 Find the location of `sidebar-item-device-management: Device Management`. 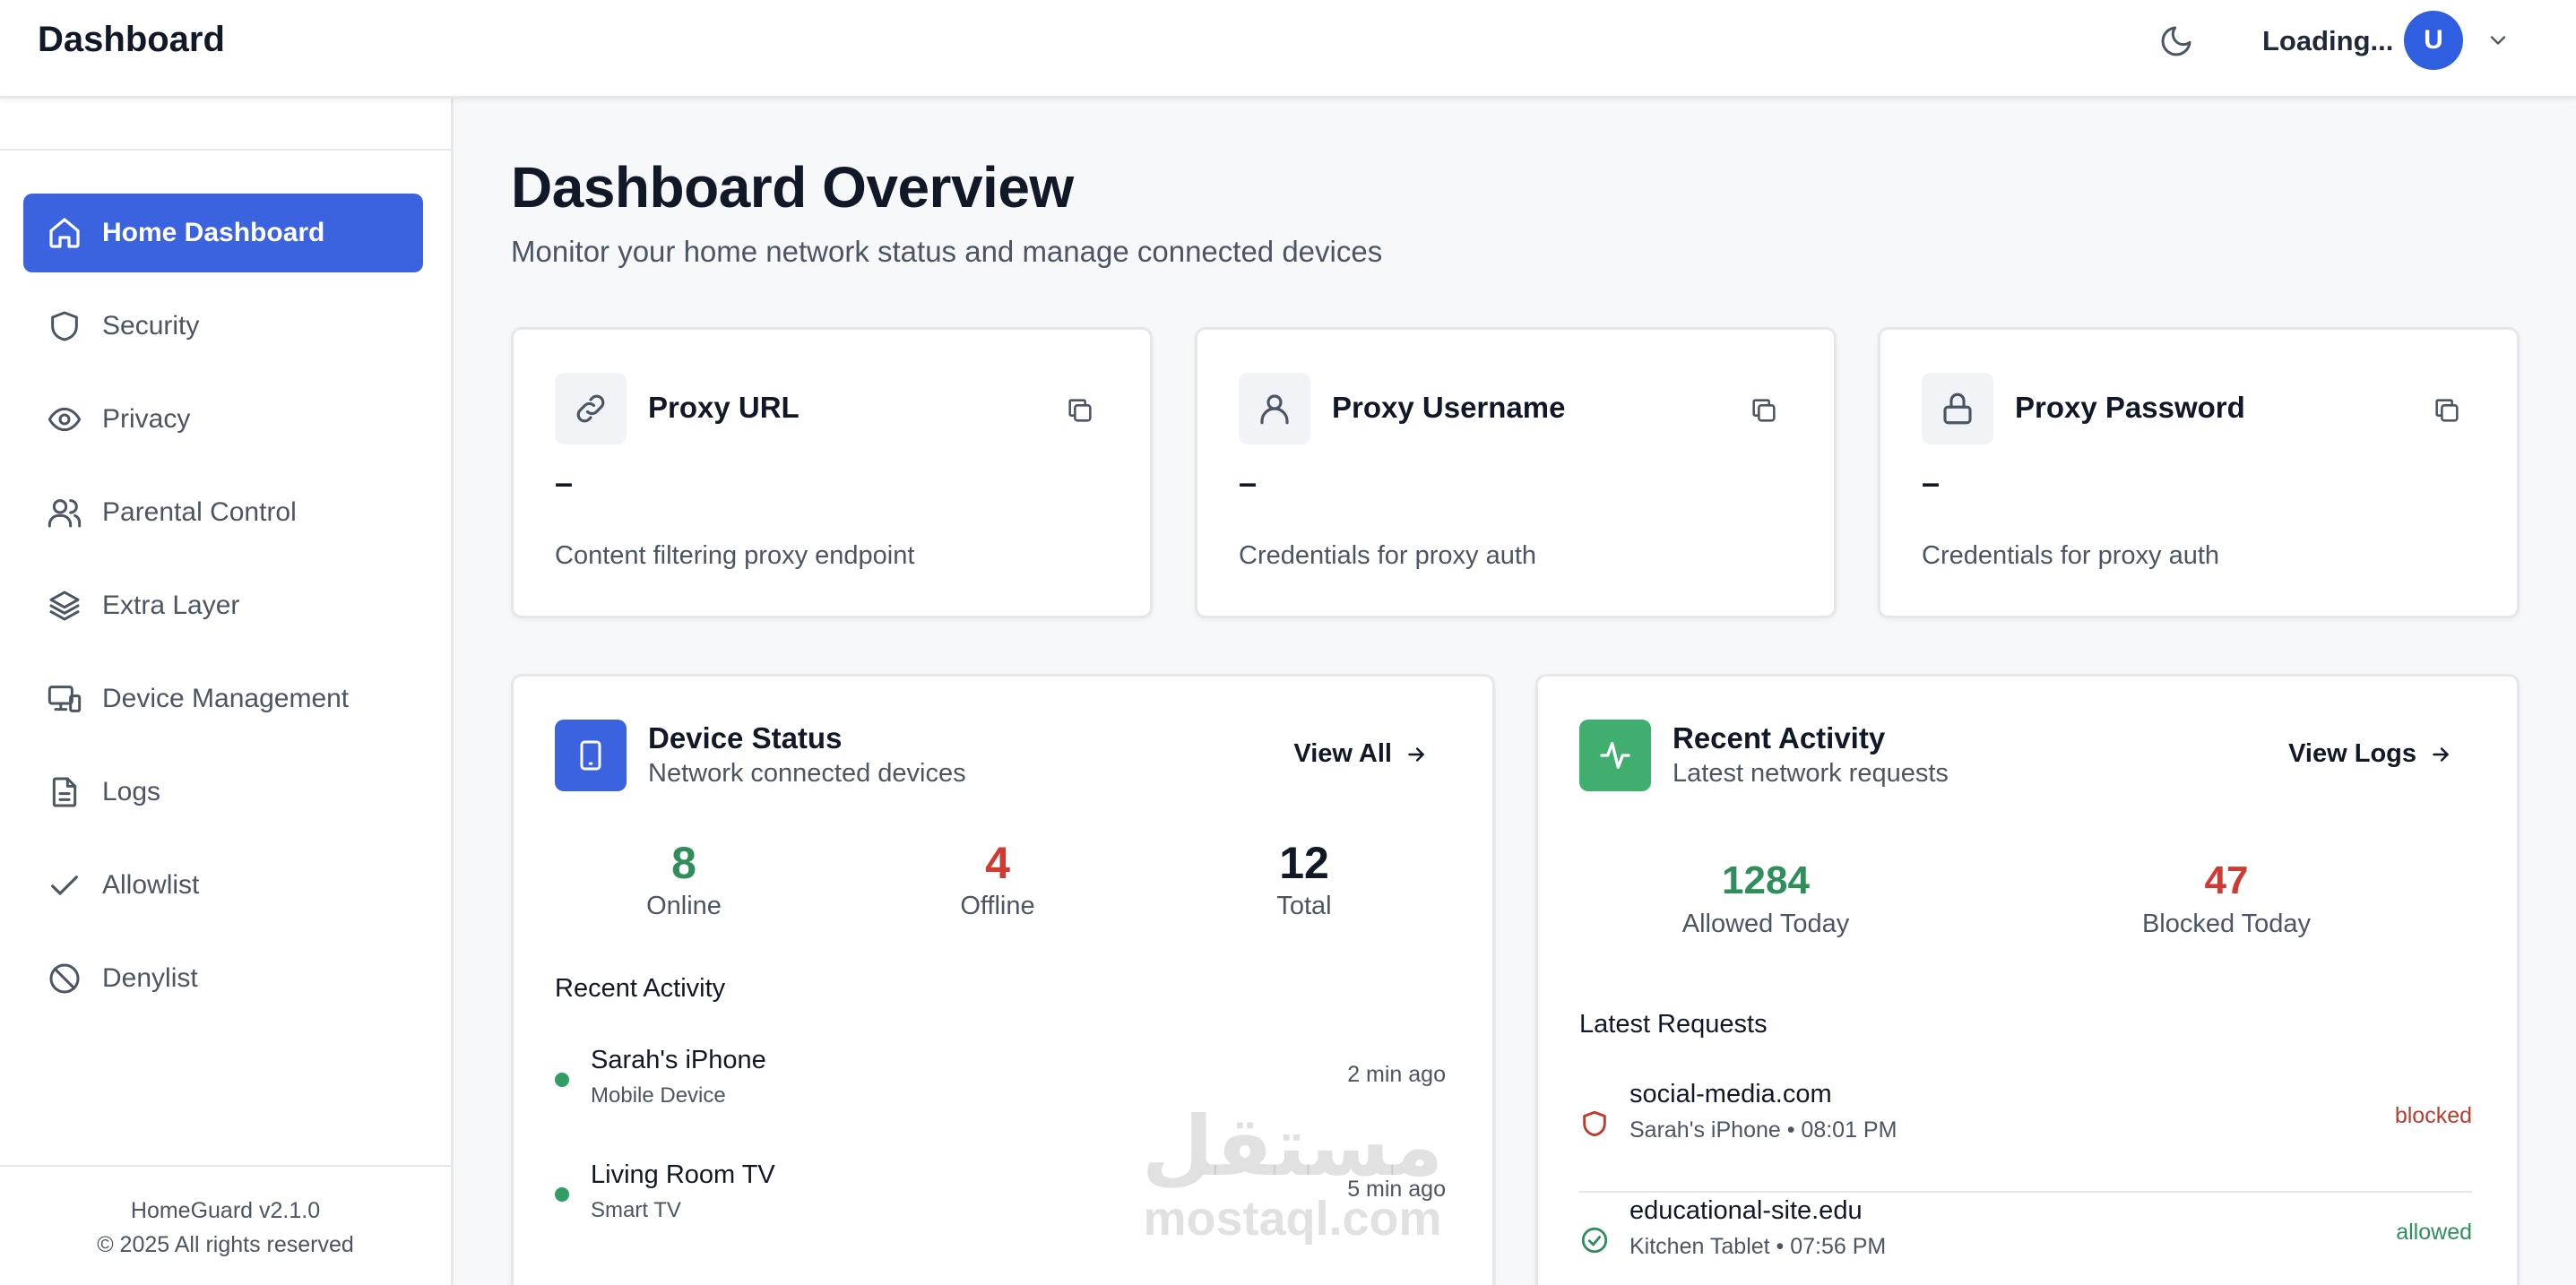

sidebar-item-device-management: Device Management is located at coordinates (223, 699).